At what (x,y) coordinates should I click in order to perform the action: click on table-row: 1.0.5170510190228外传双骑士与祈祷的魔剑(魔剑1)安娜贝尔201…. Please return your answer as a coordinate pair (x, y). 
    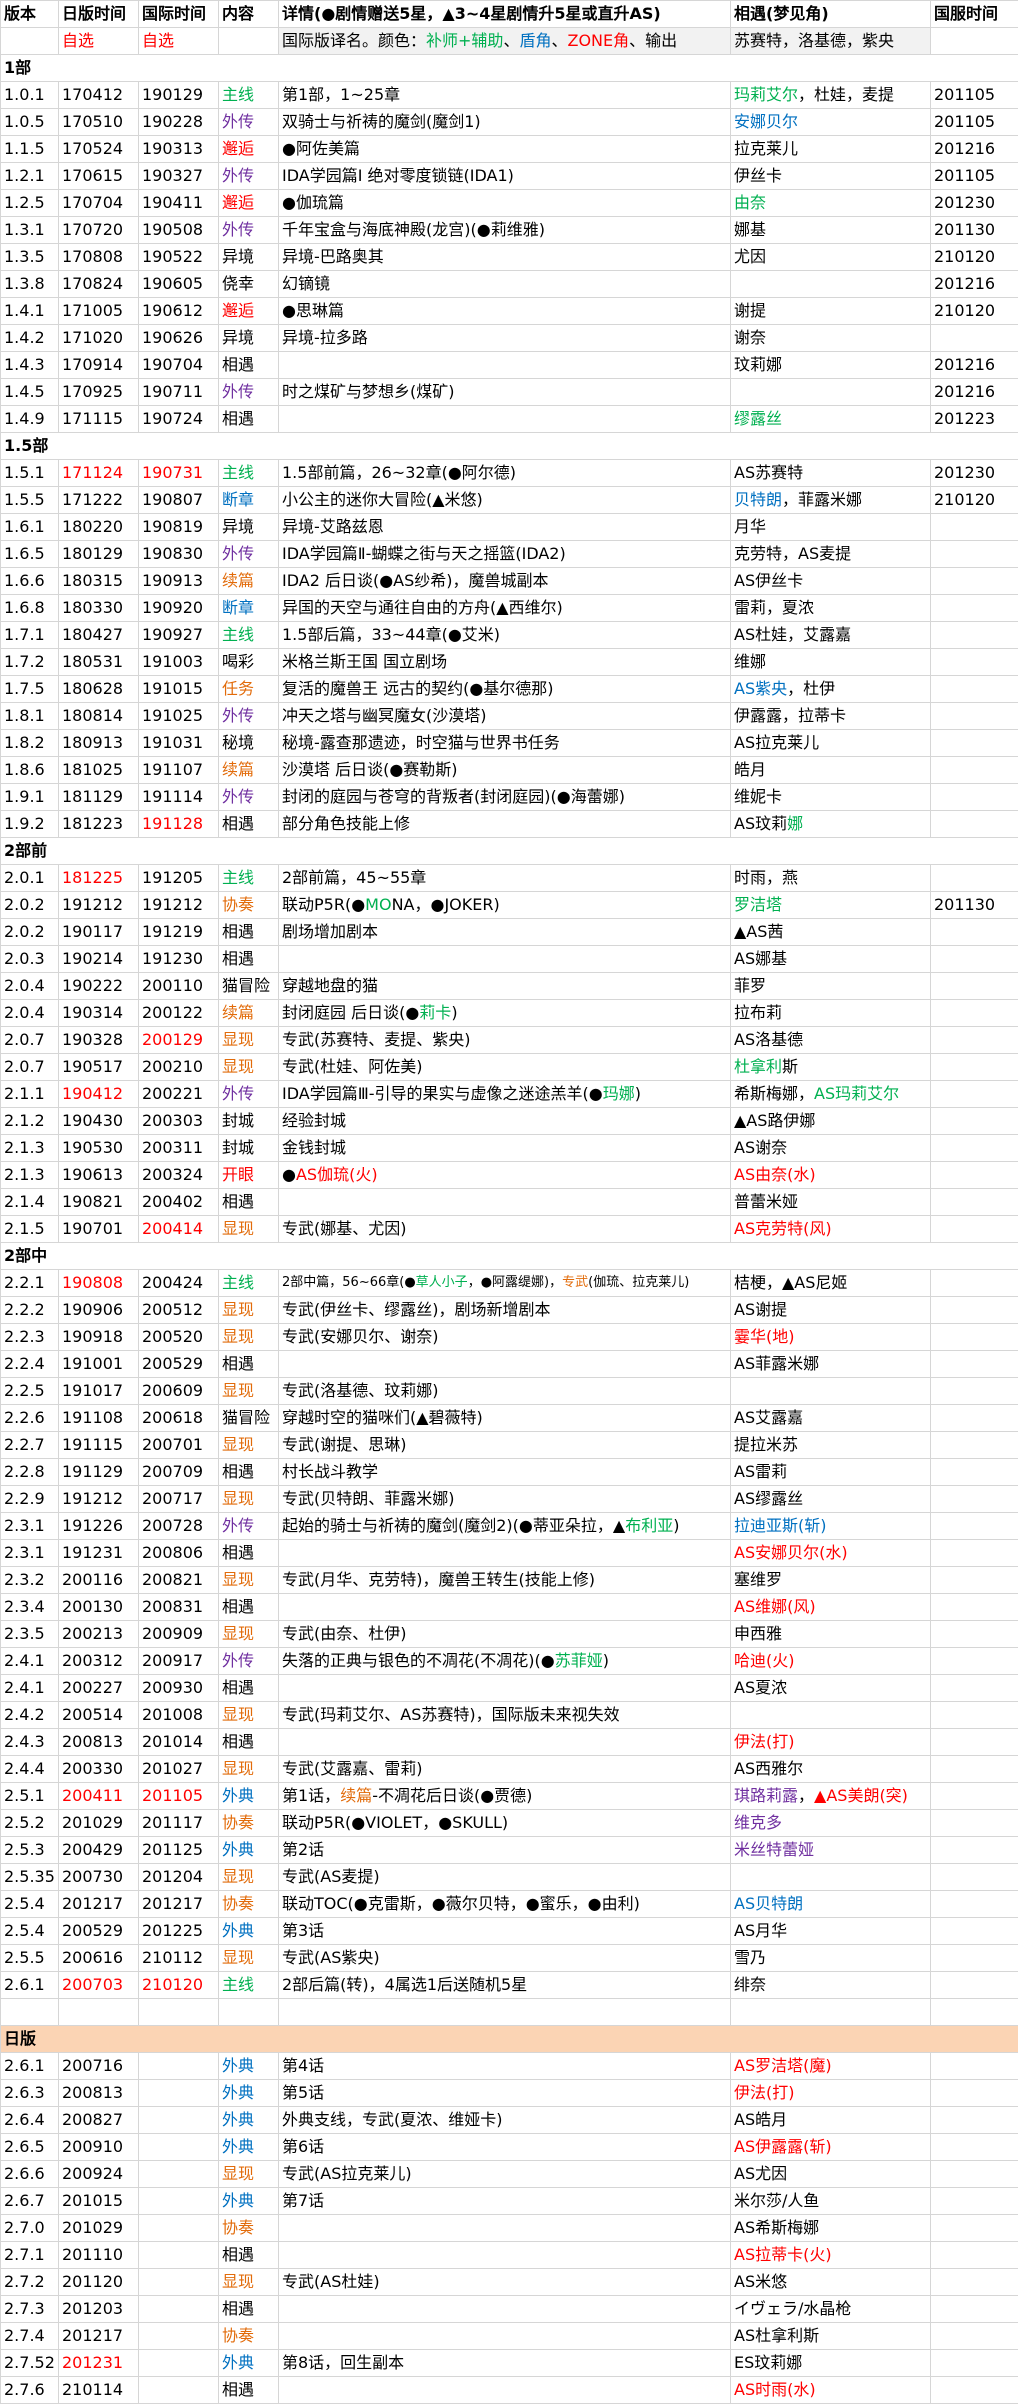
    Looking at the image, I should click on (509, 122).